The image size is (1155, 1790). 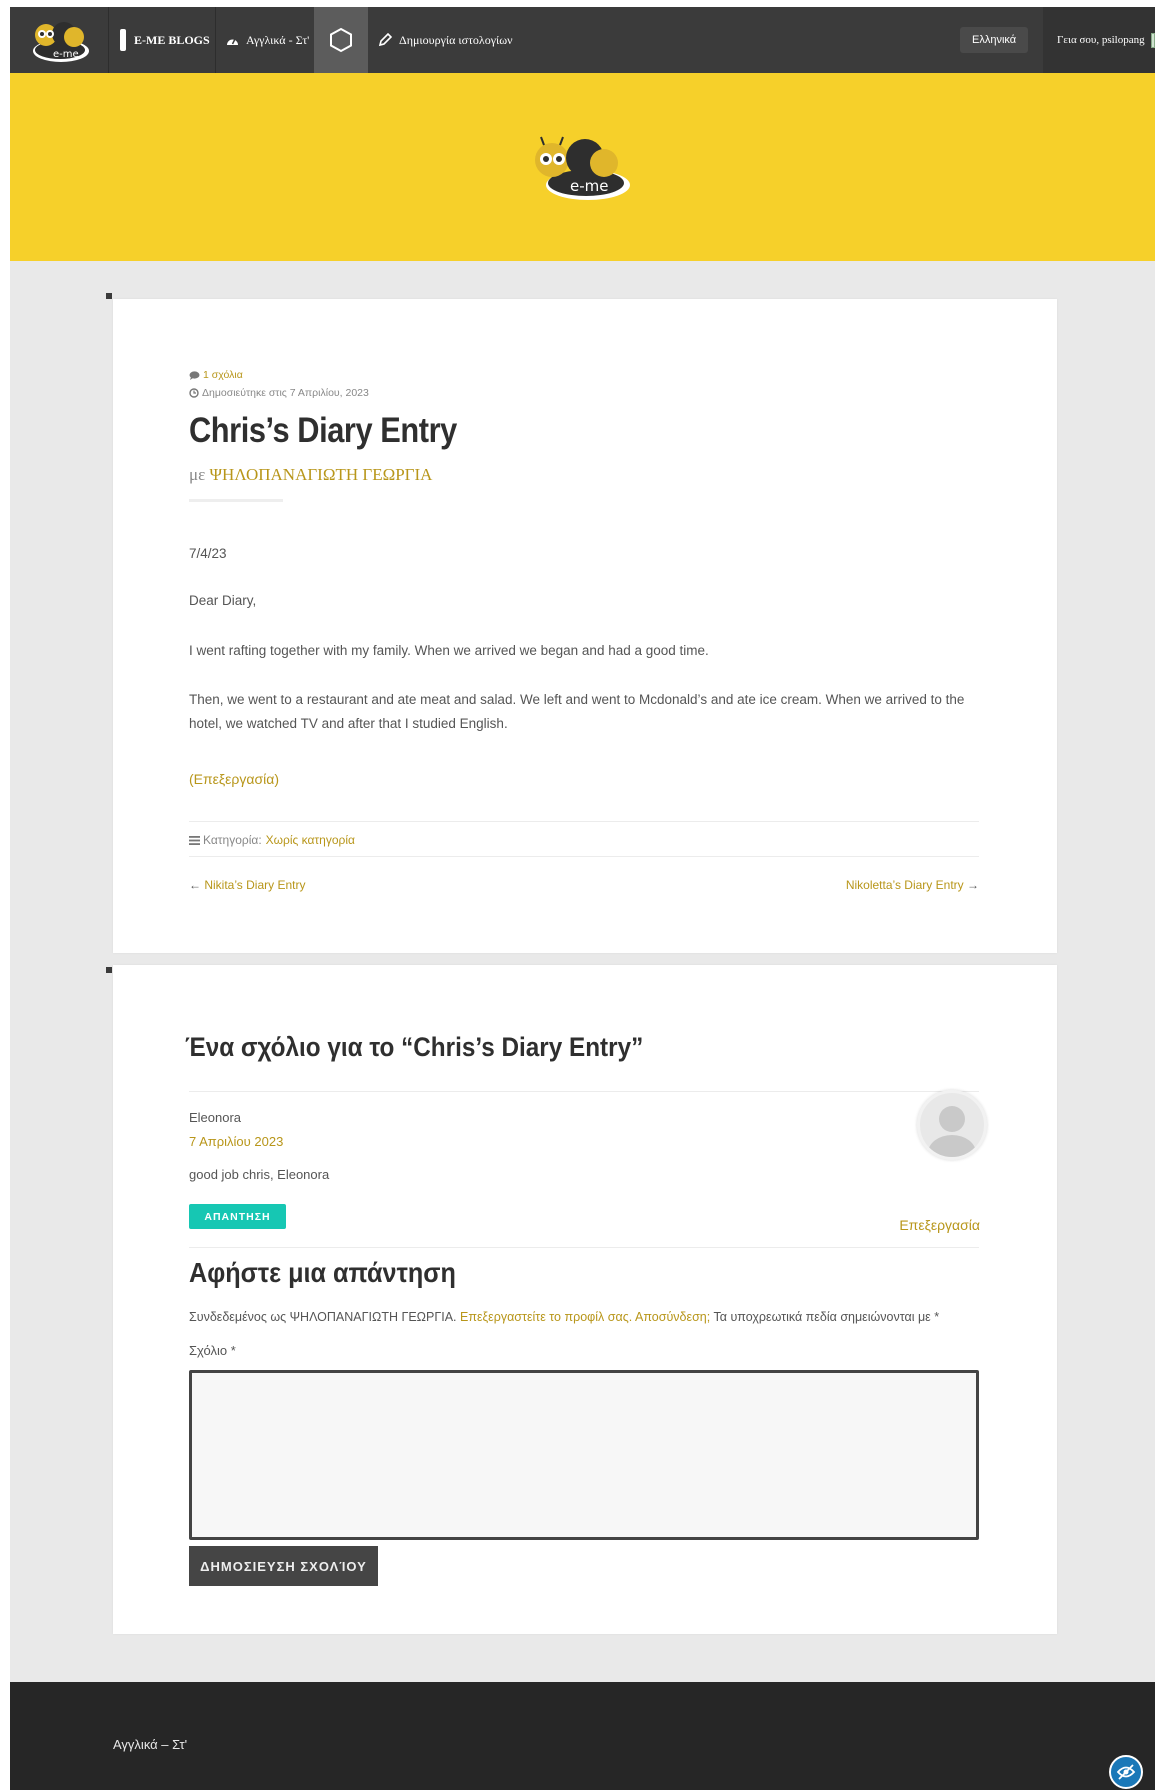 I want to click on eme-blogs-link: E-ME BLOGS, so click(x=165, y=40).